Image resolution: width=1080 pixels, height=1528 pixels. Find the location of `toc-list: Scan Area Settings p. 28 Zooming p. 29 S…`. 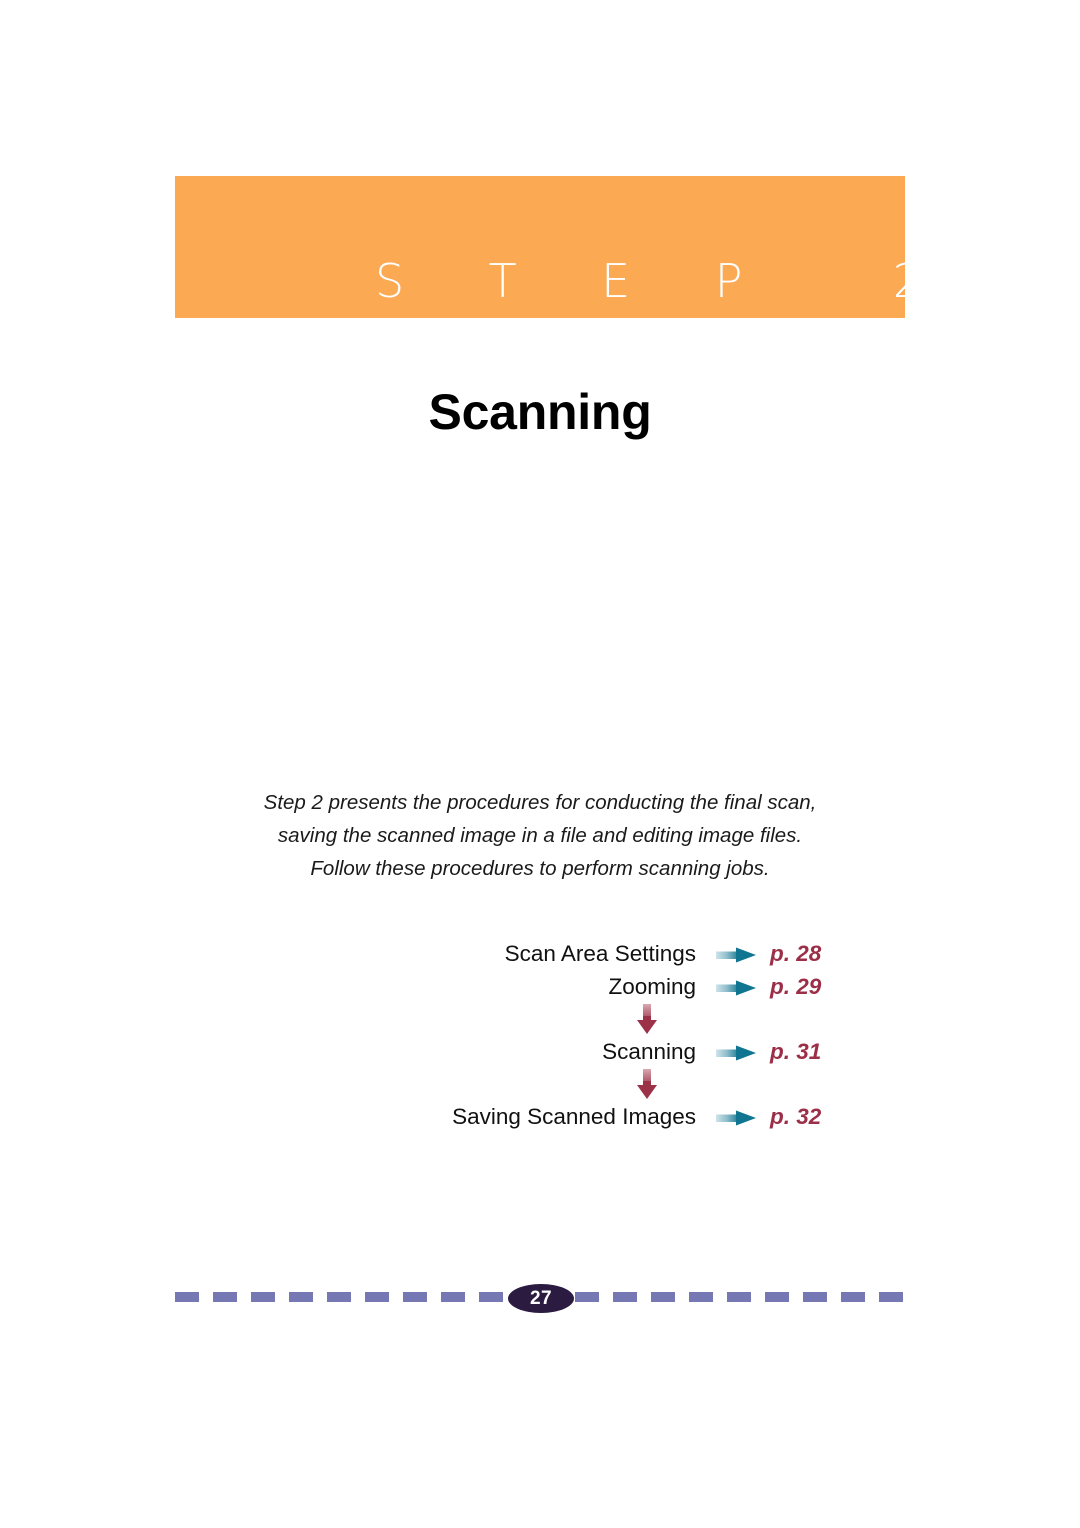

toc-list: Scan Area Settings p. 28 Zooming p. 29 S… is located at coordinates (540, 1036).